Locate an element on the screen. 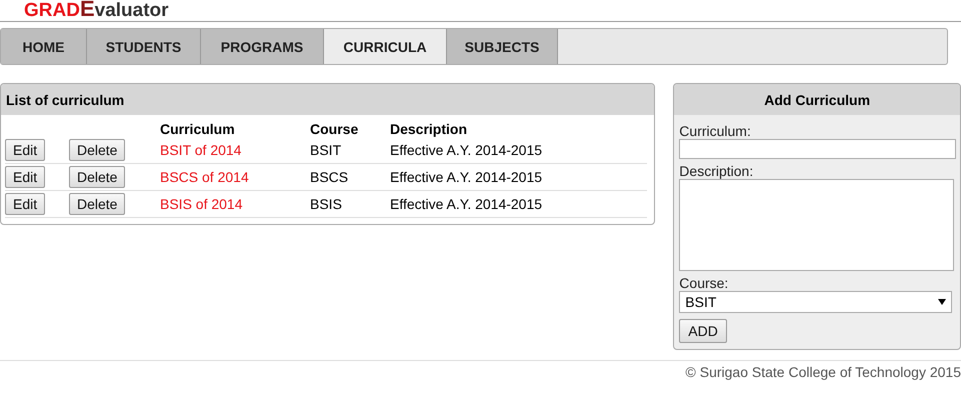  curriculum-input is located at coordinates (817, 149).